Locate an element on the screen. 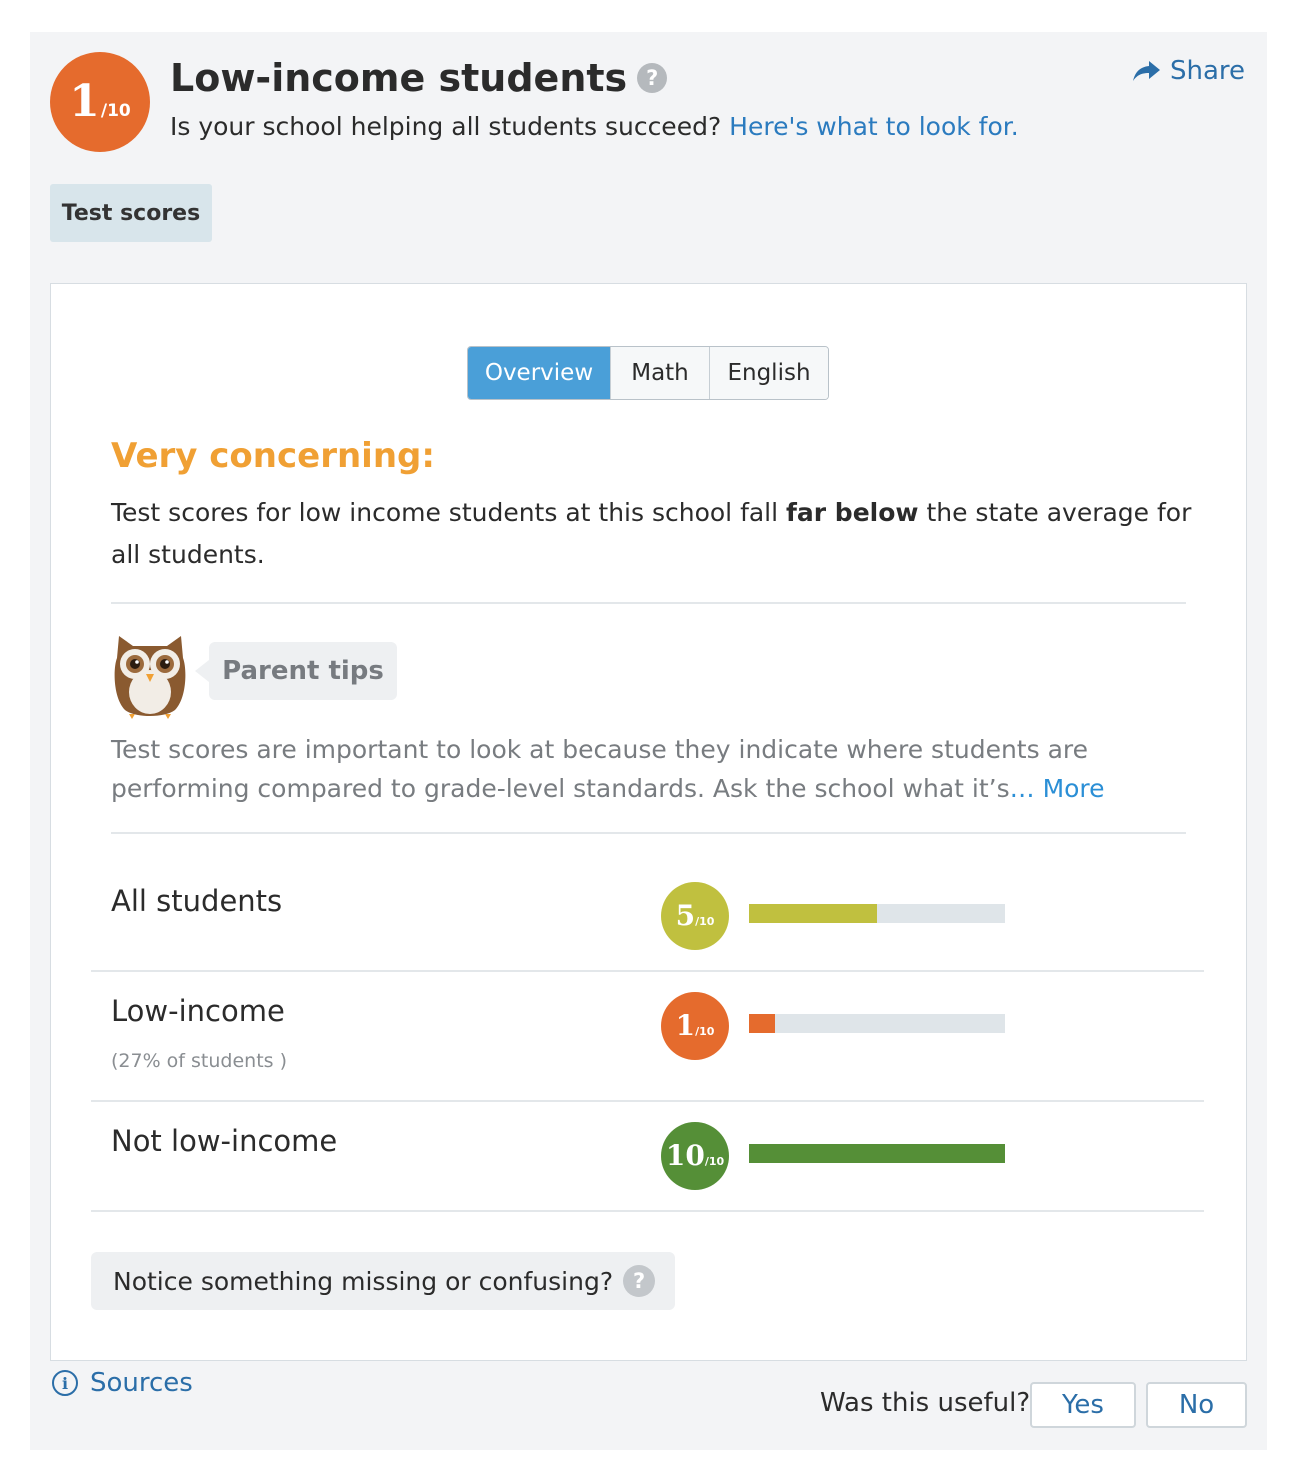 The width and height of the screenshot is (1308, 1484). share-label: Share is located at coordinates (1207, 71).